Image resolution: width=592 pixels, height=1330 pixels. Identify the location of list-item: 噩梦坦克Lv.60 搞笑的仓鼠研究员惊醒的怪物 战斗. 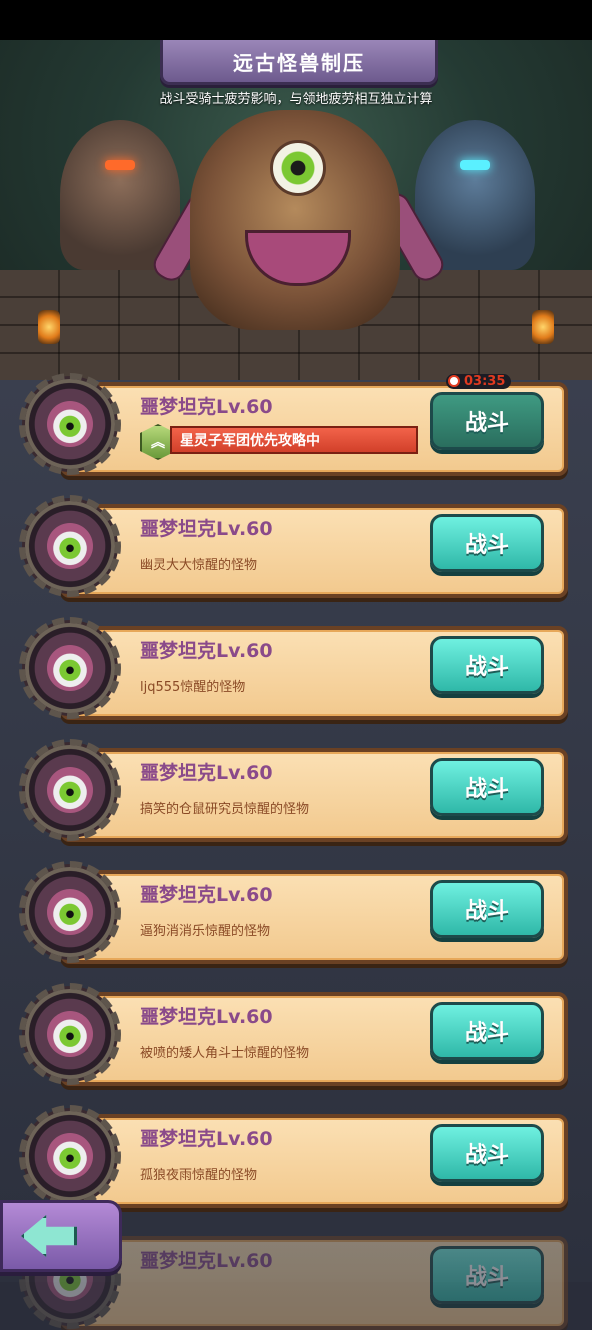
(296, 790).